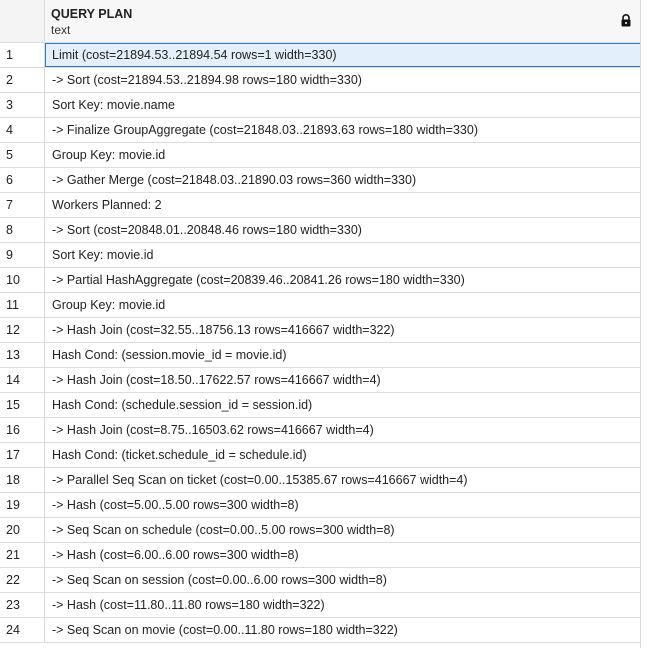  I want to click on row-number: 22, so click(22, 580).